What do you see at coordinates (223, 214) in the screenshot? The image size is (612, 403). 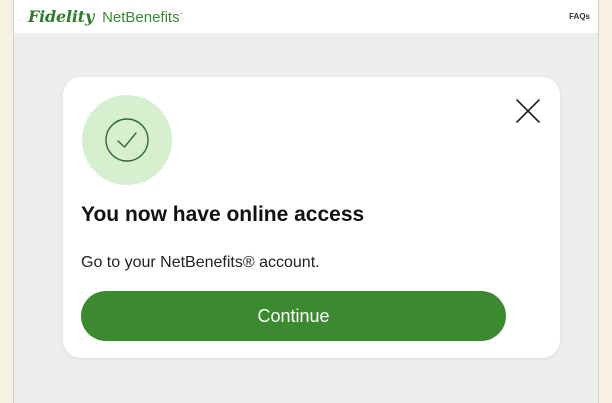 I see `modal-title: You now have online access` at bounding box center [223, 214].